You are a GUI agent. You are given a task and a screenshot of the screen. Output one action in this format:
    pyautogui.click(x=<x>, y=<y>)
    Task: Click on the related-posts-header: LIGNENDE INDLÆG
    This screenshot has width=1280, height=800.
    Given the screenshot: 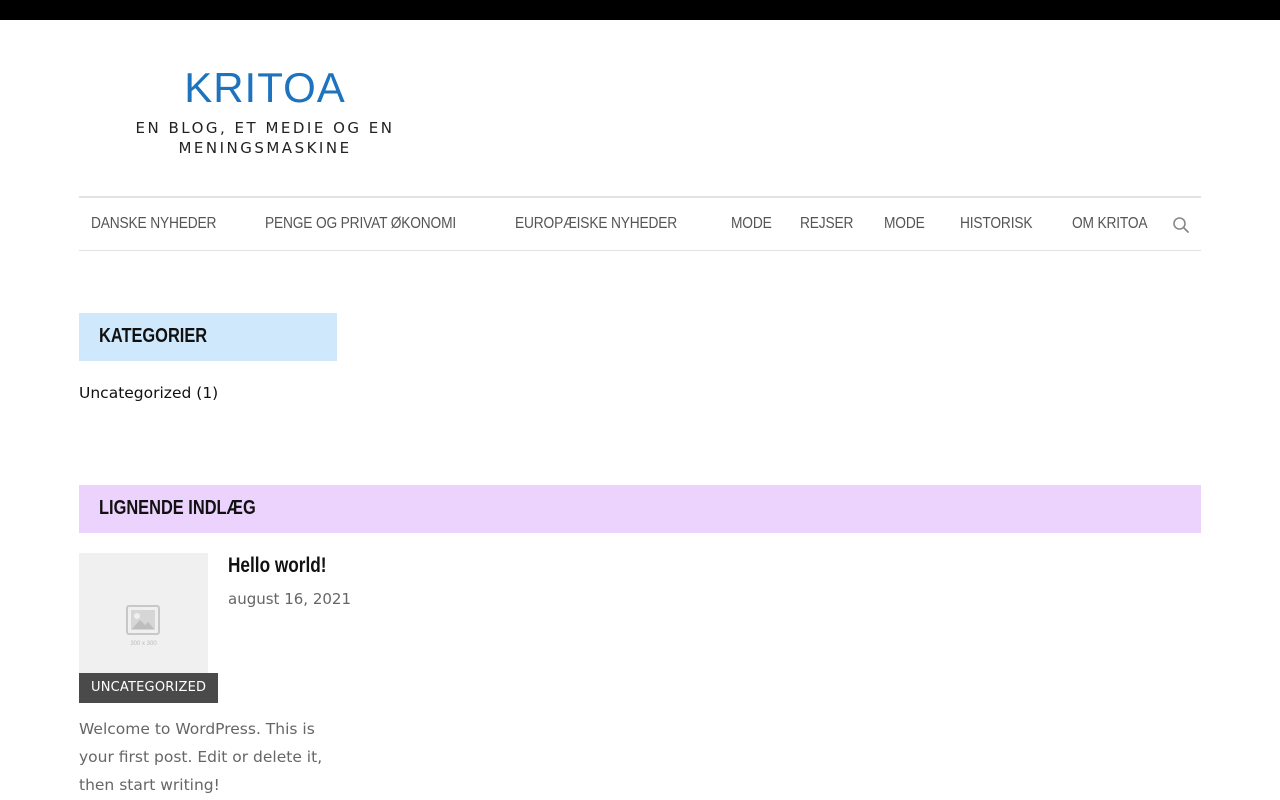 What is the action you would take?
    pyautogui.click(x=640, y=509)
    